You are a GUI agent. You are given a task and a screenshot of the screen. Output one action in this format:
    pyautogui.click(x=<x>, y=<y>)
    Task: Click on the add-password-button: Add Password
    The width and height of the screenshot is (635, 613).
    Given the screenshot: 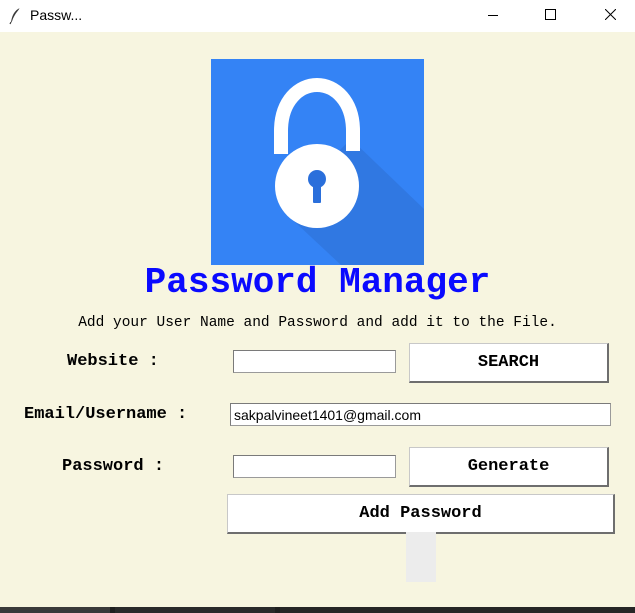 What is the action you would take?
    pyautogui.click(x=421, y=514)
    